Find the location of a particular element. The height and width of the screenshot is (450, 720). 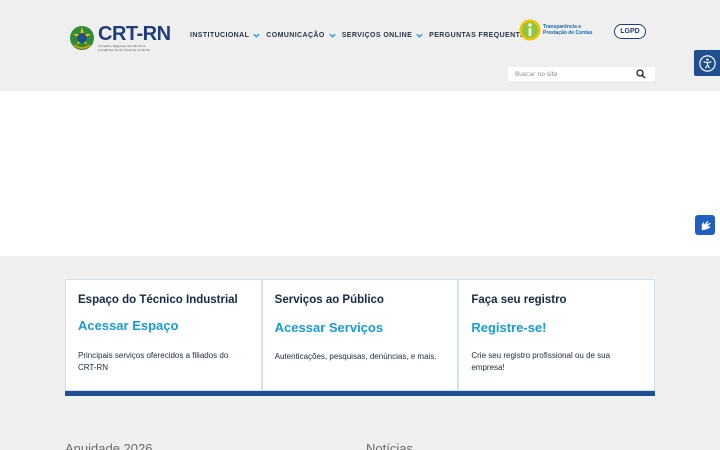

card-title: Espaço do Técnico Industrial is located at coordinates (158, 300).